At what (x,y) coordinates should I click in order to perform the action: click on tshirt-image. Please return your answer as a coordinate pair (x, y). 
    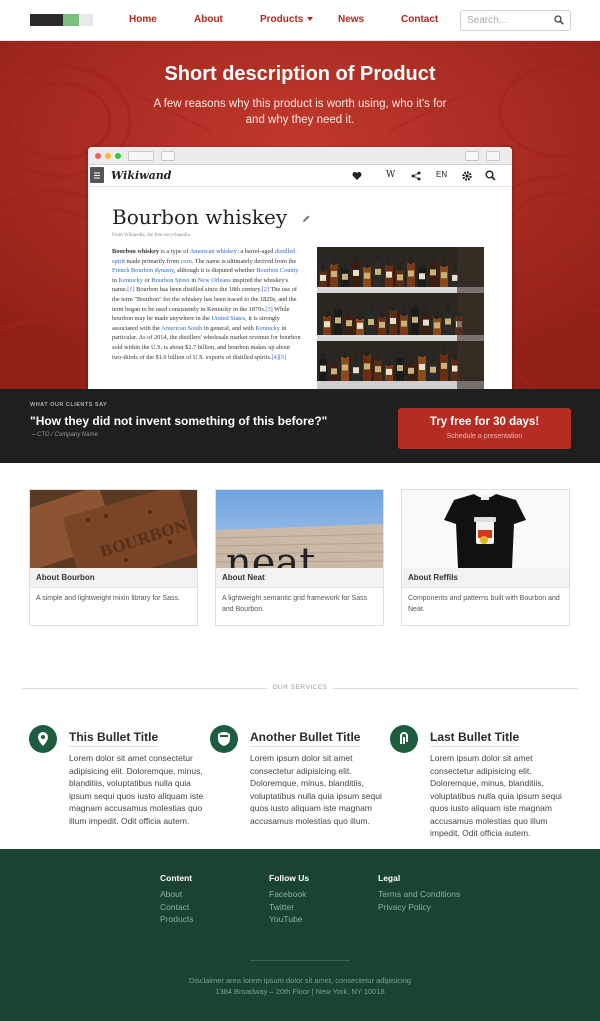
    Looking at the image, I should click on (485, 529).